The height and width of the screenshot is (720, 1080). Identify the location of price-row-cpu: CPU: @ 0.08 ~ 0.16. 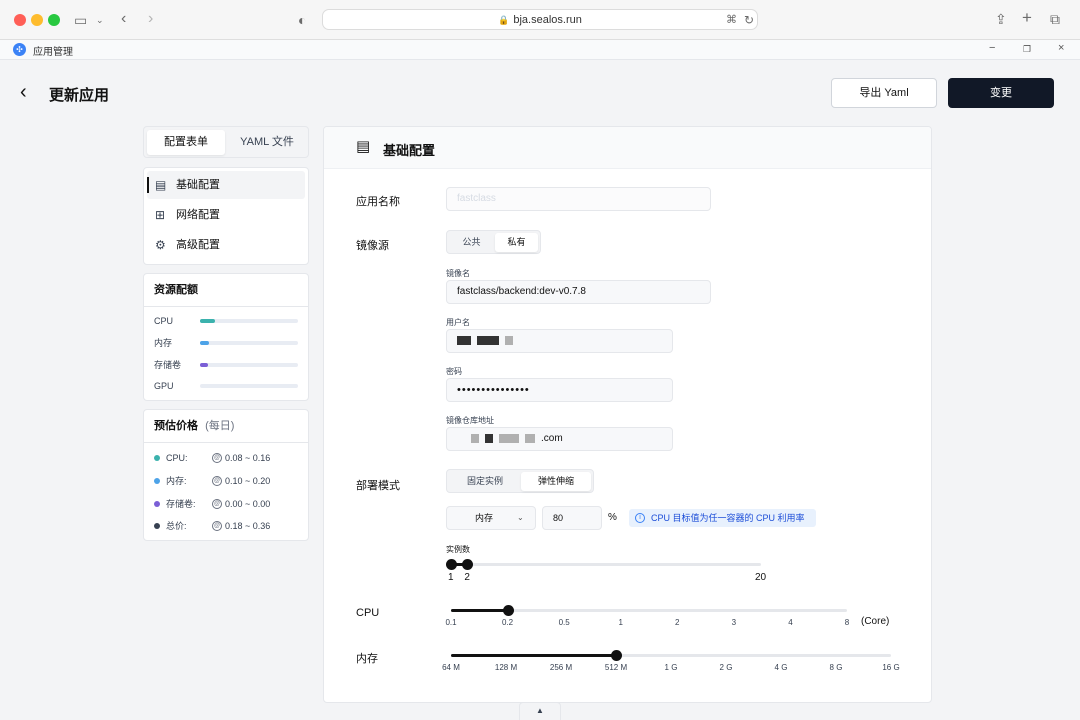
(229, 458).